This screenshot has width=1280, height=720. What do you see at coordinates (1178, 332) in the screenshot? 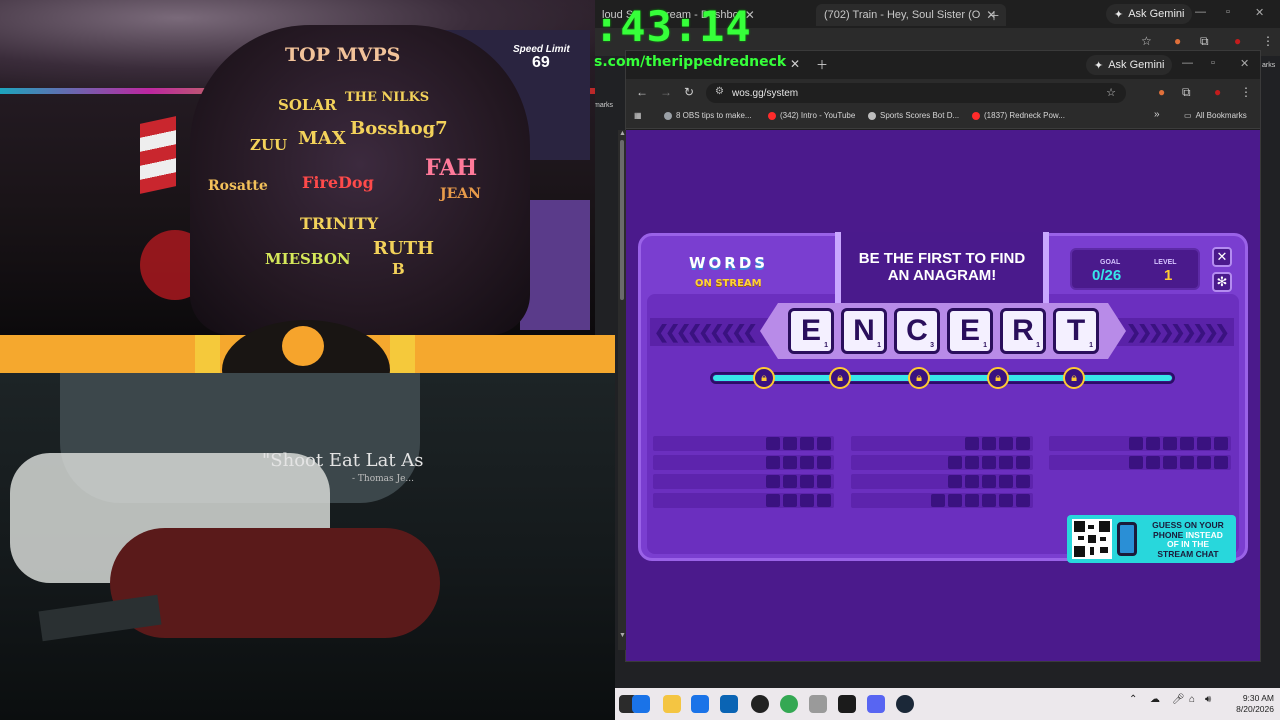
I see `chevrons-right-icon: ❯❯❯❯❯❯❯❯❯` at bounding box center [1178, 332].